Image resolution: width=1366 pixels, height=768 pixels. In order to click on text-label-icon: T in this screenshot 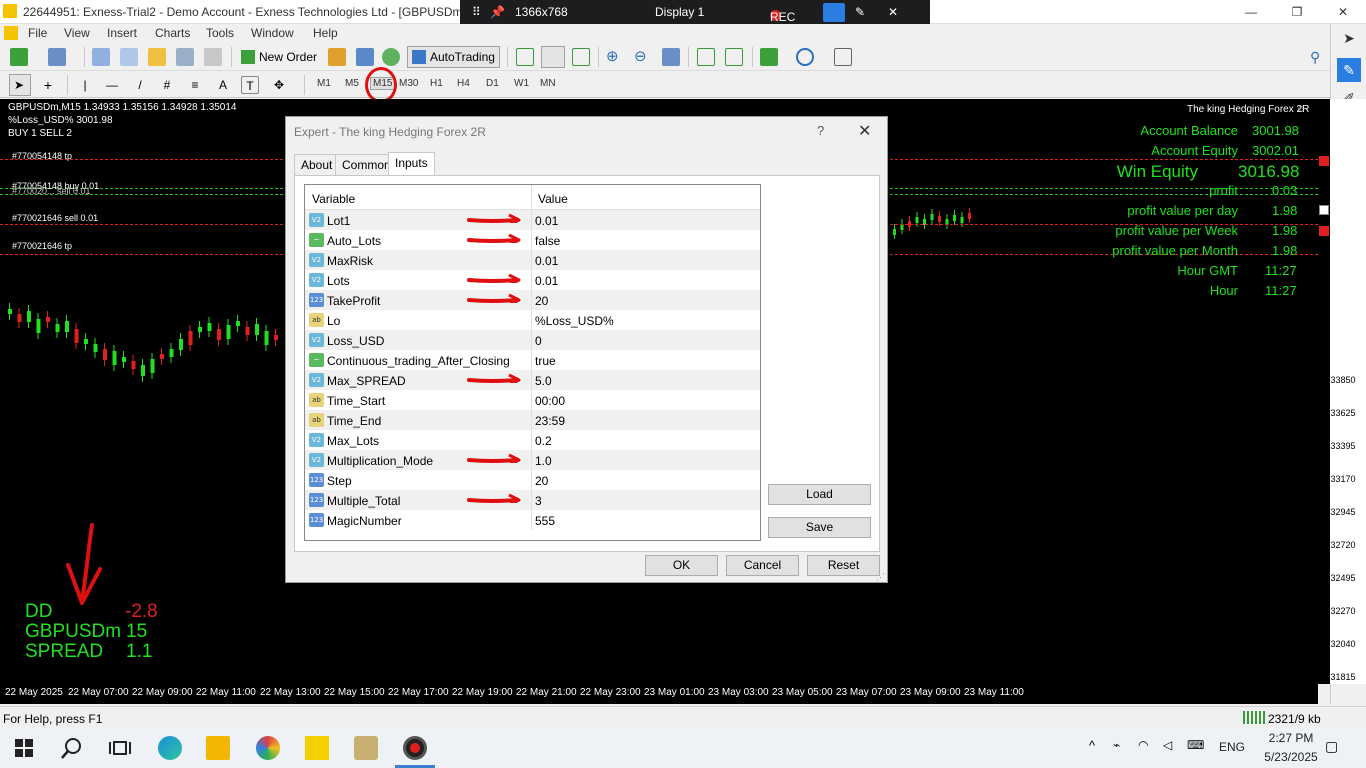, I will do `click(250, 85)`.